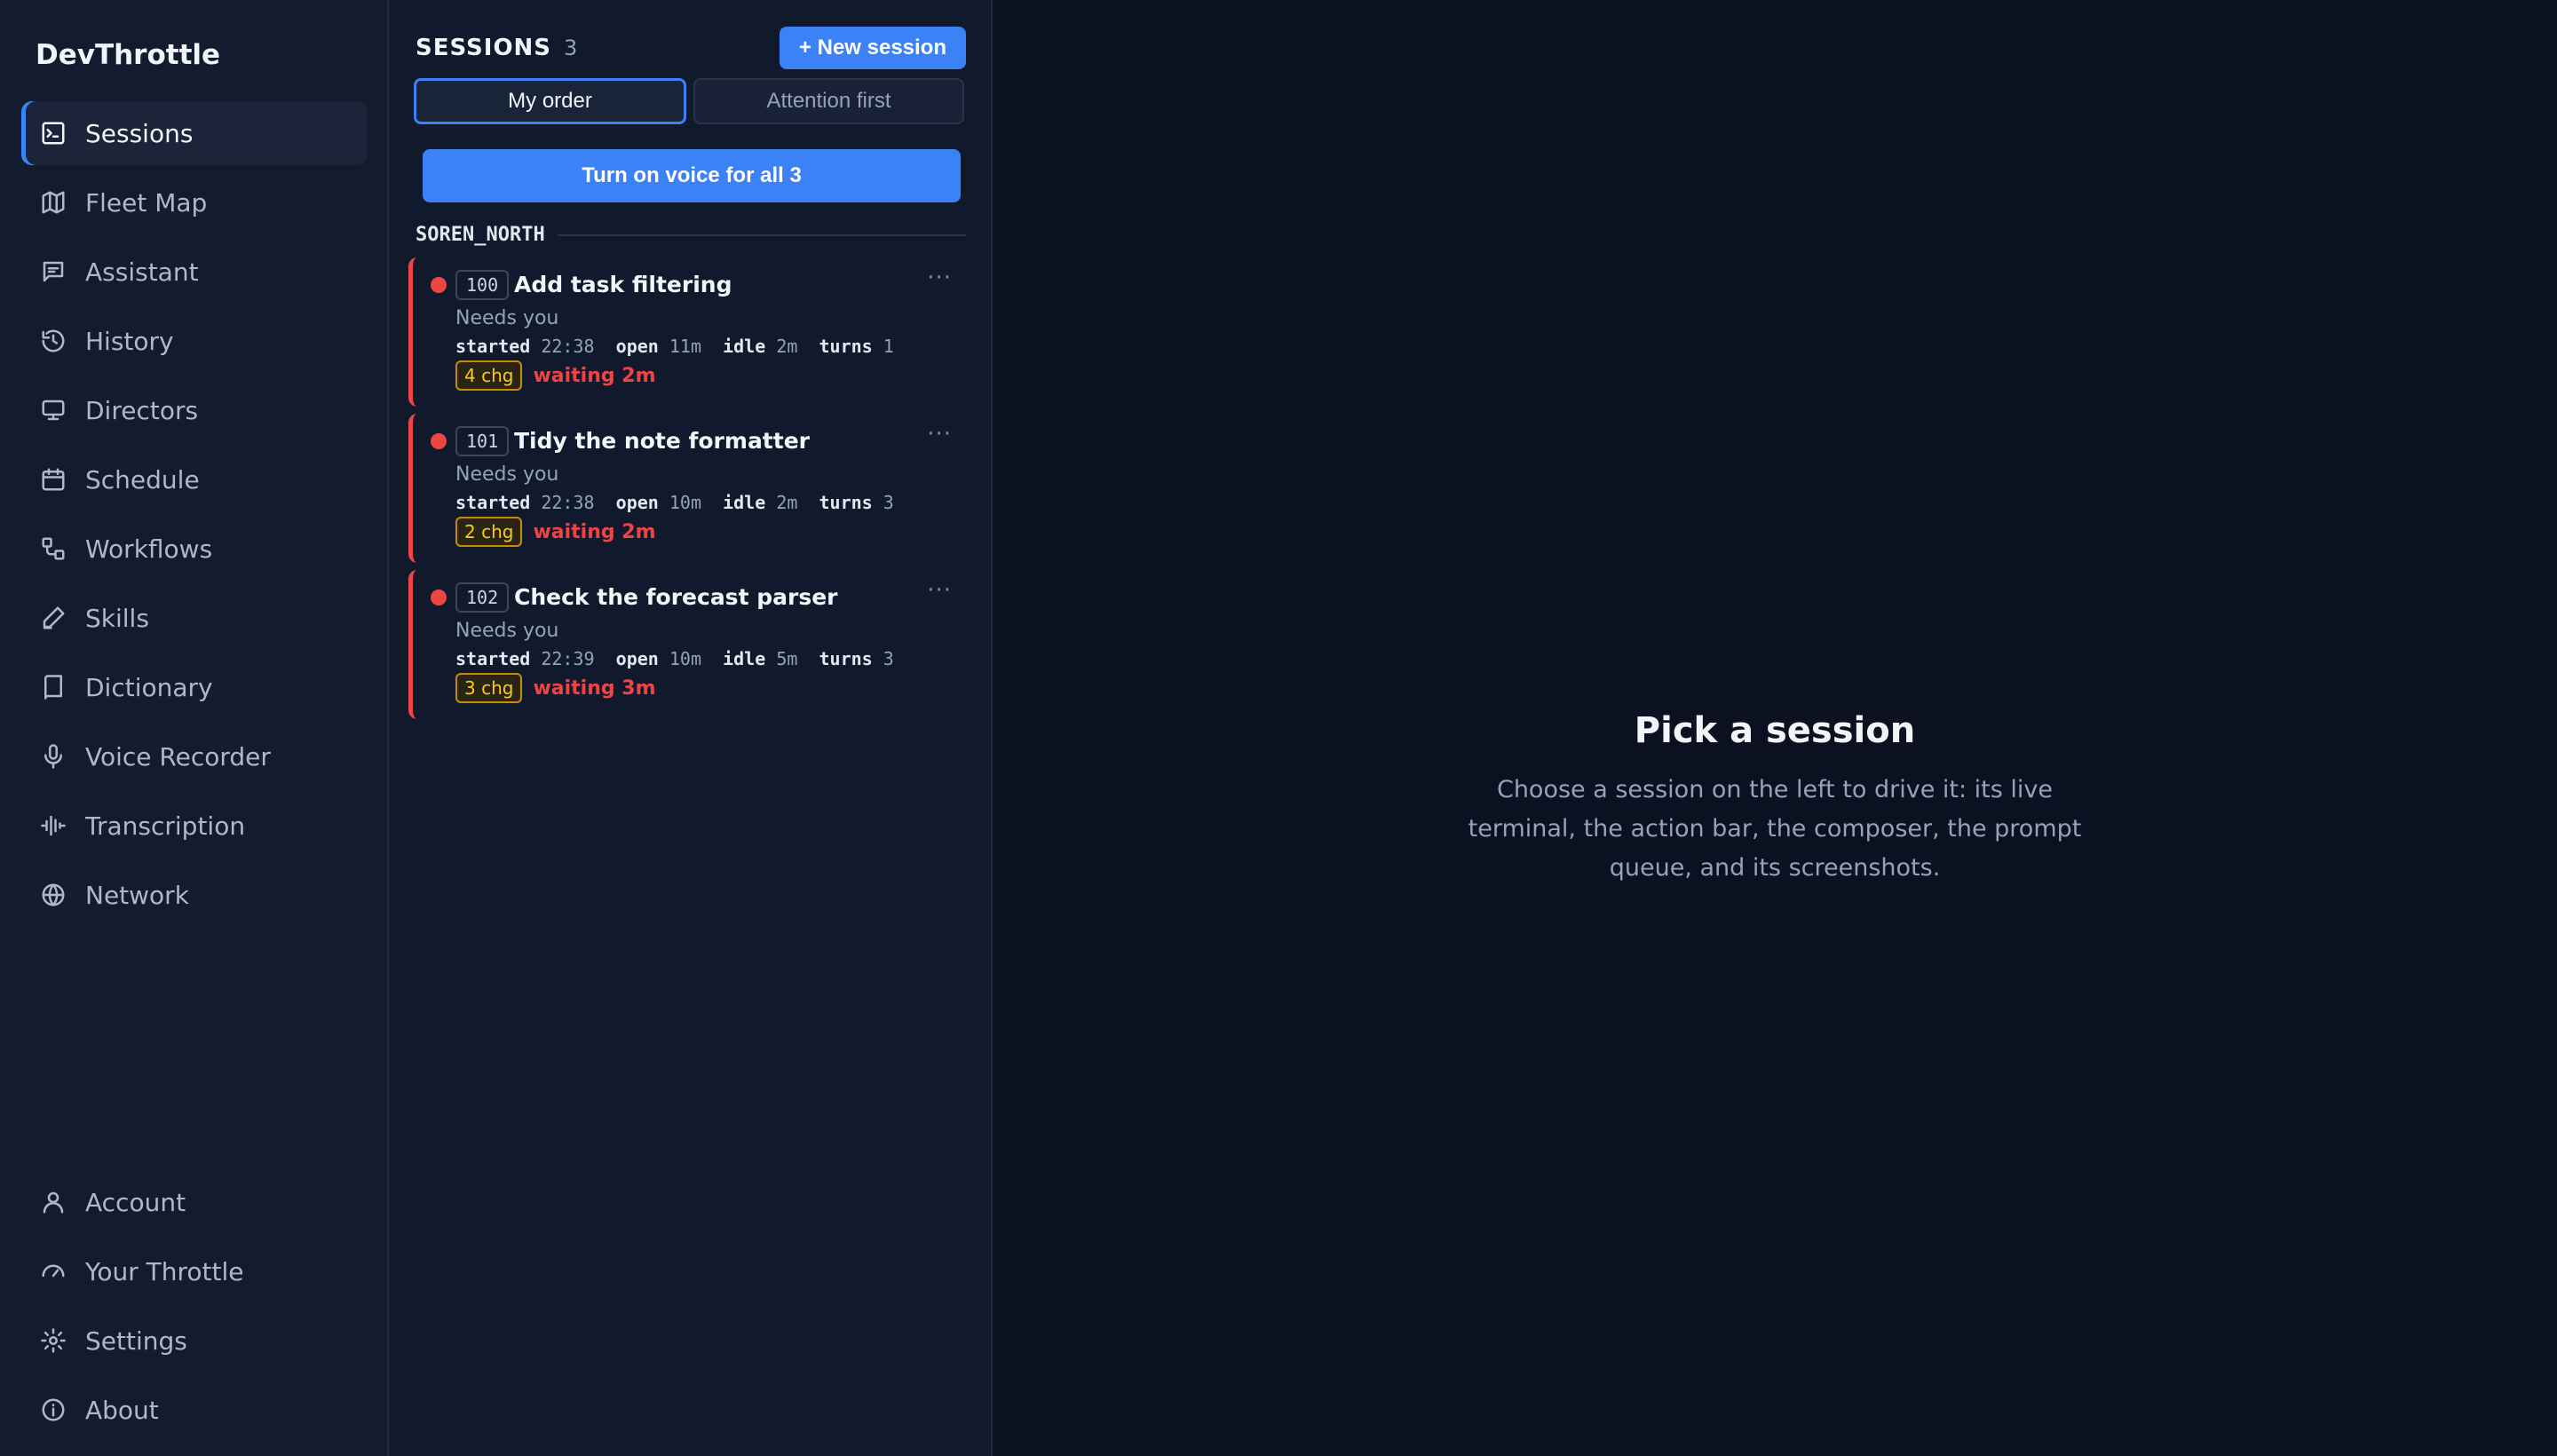 The width and height of the screenshot is (2557, 1456). Describe the element at coordinates (194, 1202) in the screenshot. I see `sidebar-item-account: Account` at that location.